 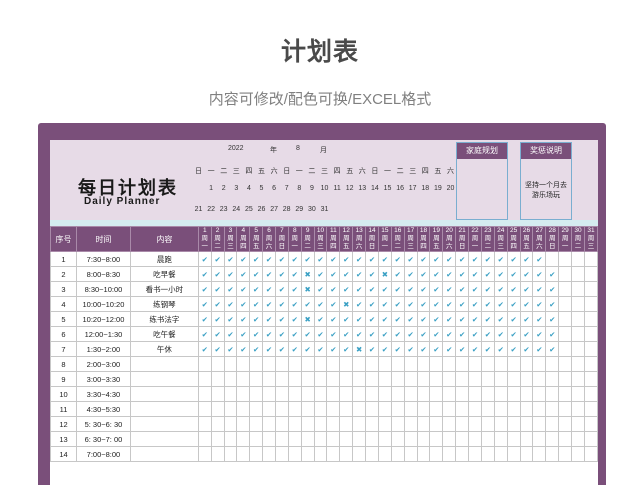 I want to click on row-content: 看书一小时, so click(x=164, y=289).